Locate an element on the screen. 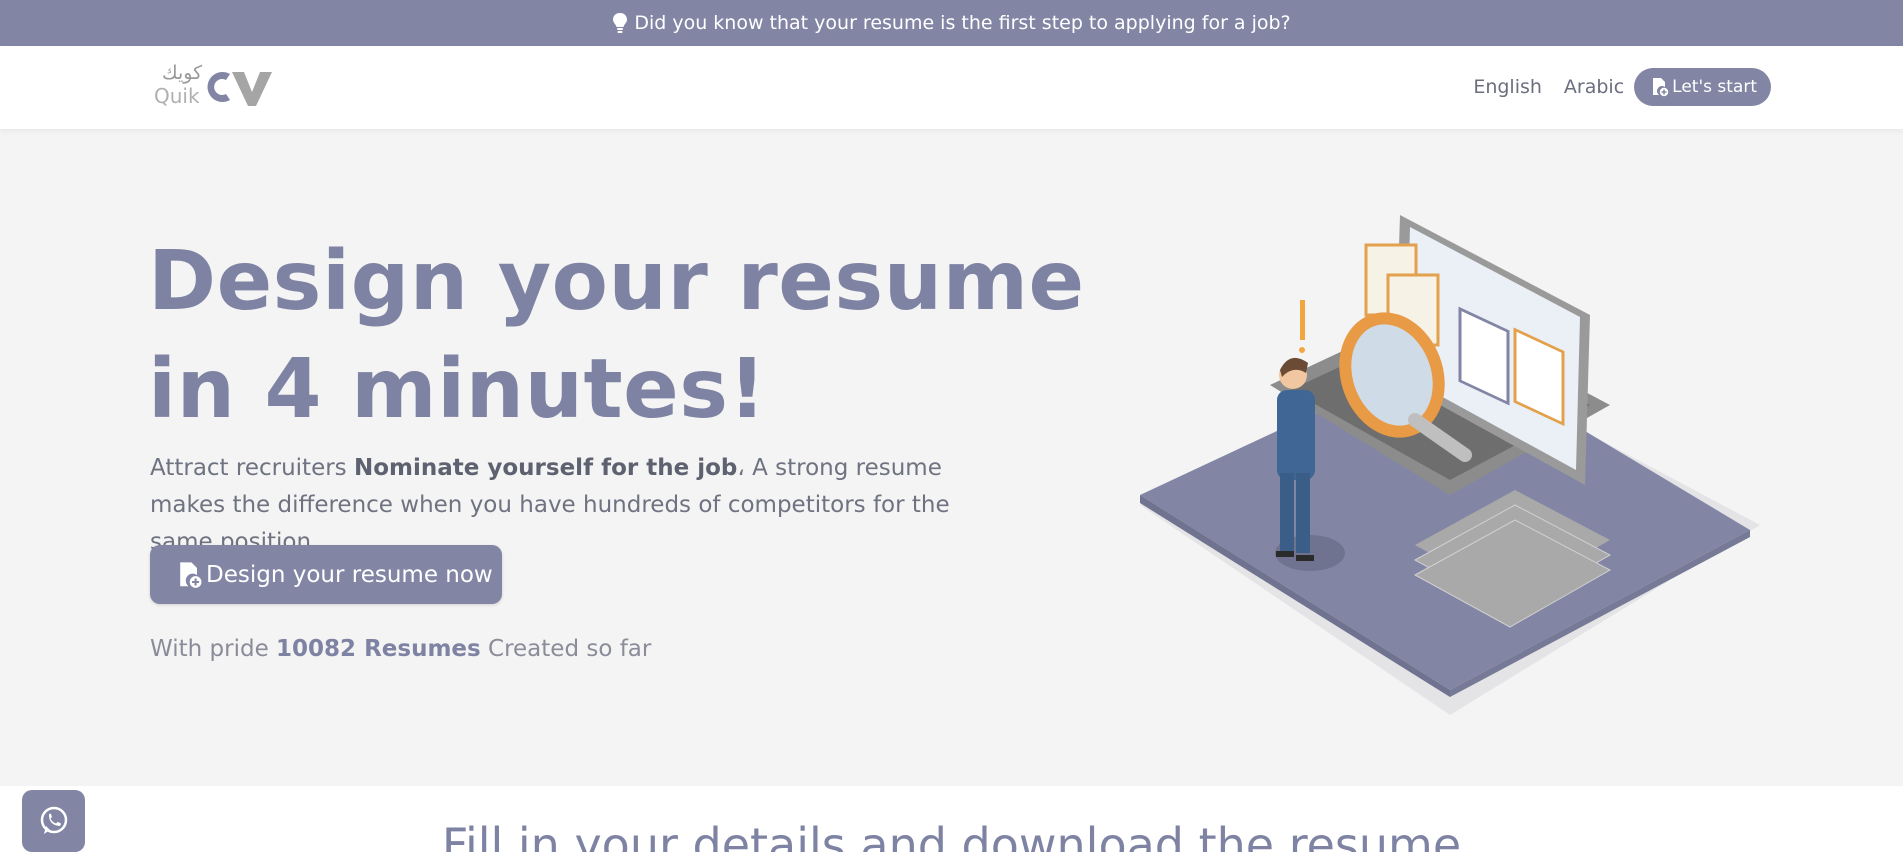 The height and width of the screenshot is (852, 1903). logo-cv-mark is located at coordinates (239, 89).